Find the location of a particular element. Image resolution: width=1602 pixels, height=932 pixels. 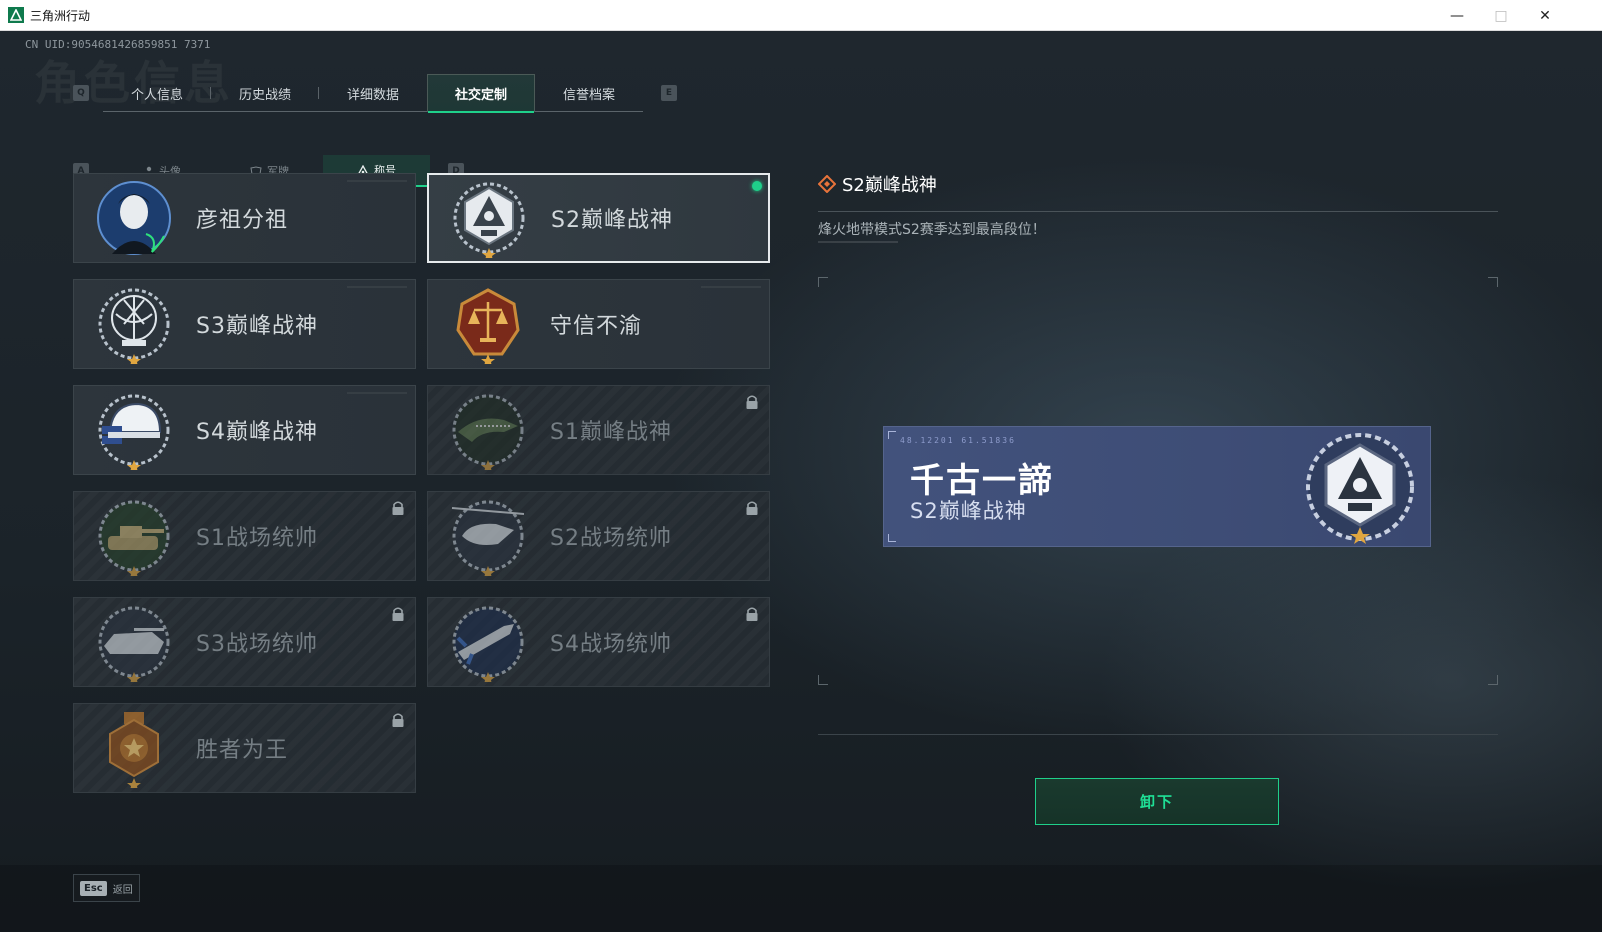

title-name: S3战场统帅 is located at coordinates (257, 644).